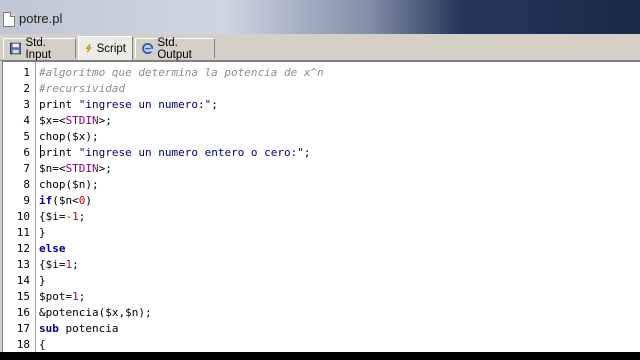  What do you see at coordinates (26, 136) in the screenshot?
I see `line-number: 5` at bounding box center [26, 136].